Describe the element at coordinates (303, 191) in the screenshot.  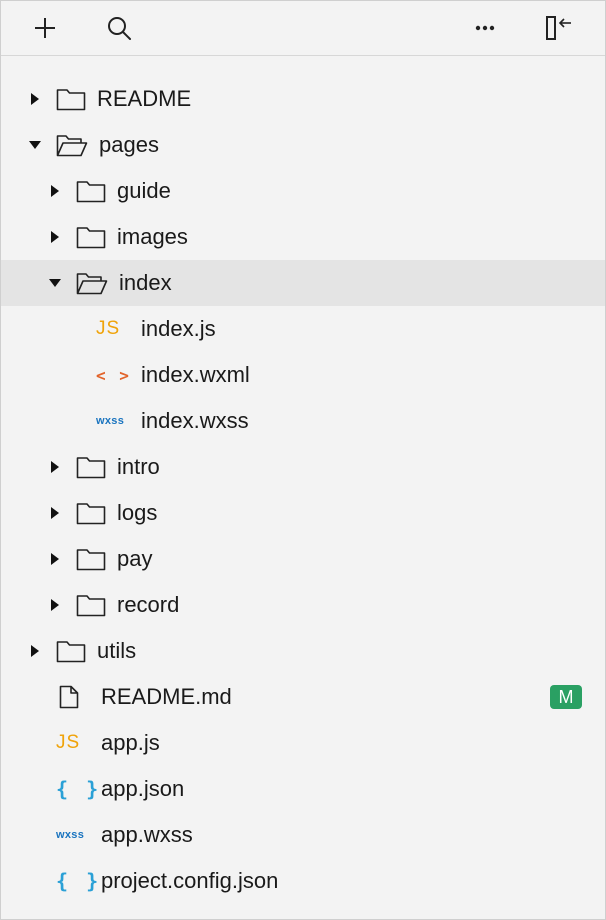
I see `tree-item-guide-folder: guide` at that location.